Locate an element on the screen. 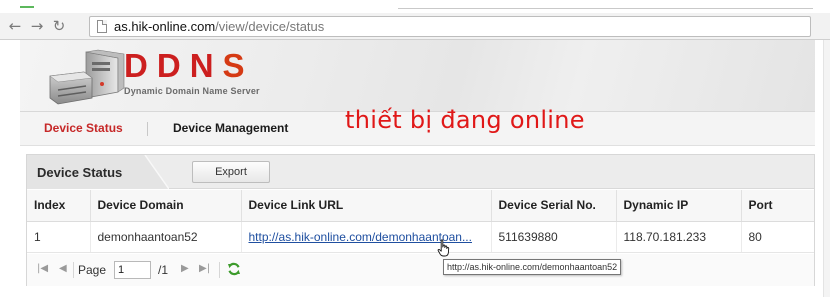 This screenshot has height=297, width=830. column-header: Device Serial No. is located at coordinates (554, 206).